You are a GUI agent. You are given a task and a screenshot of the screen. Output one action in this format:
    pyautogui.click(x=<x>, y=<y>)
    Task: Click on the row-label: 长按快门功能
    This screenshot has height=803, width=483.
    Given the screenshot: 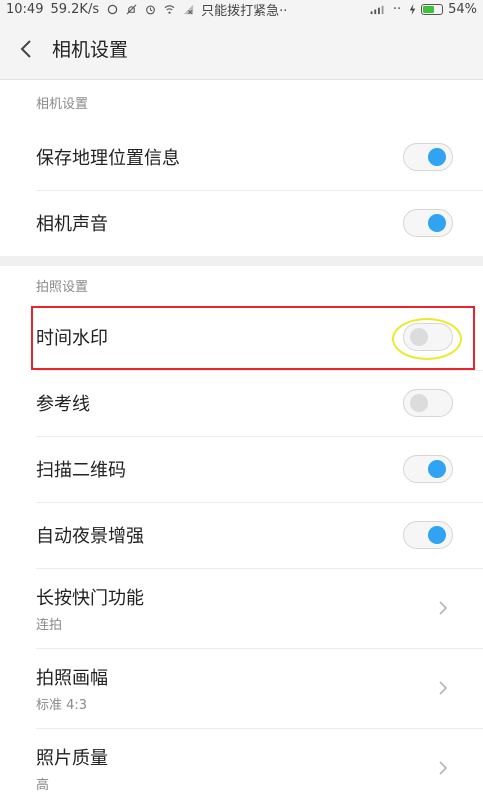 What is the action you would take?
    pyautogui.click(x=90, y=598)
    